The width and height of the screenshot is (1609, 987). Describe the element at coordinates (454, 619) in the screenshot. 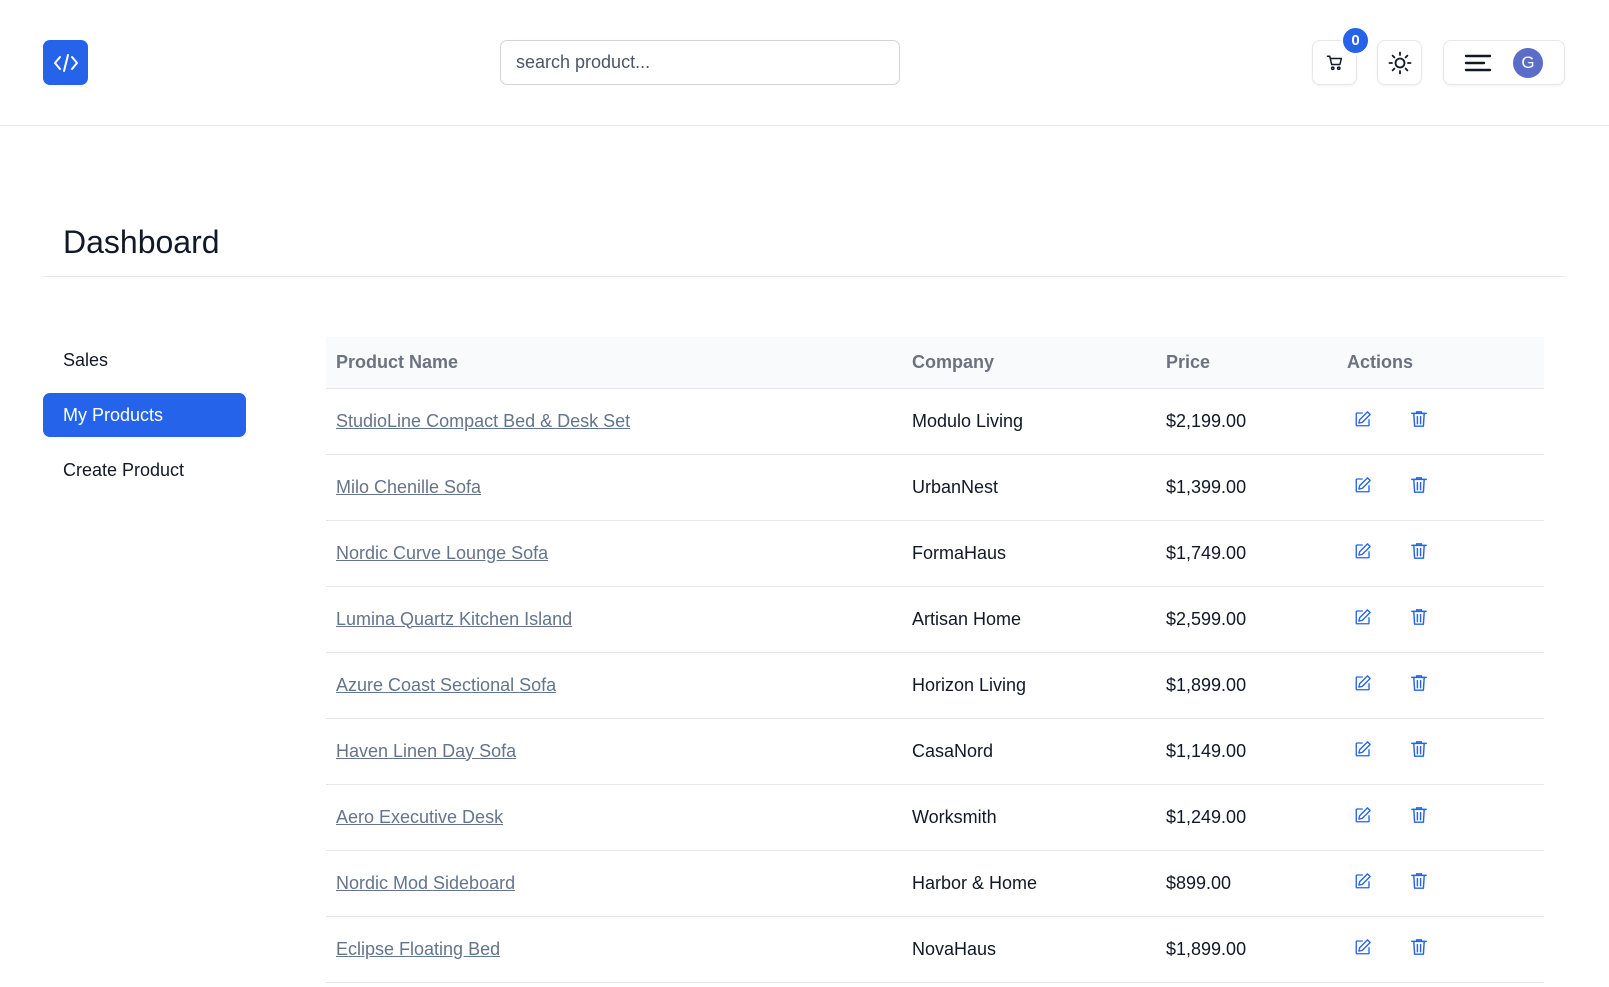

I see `product-name-link: Lumina Quartz Kitchen Island` at that location.